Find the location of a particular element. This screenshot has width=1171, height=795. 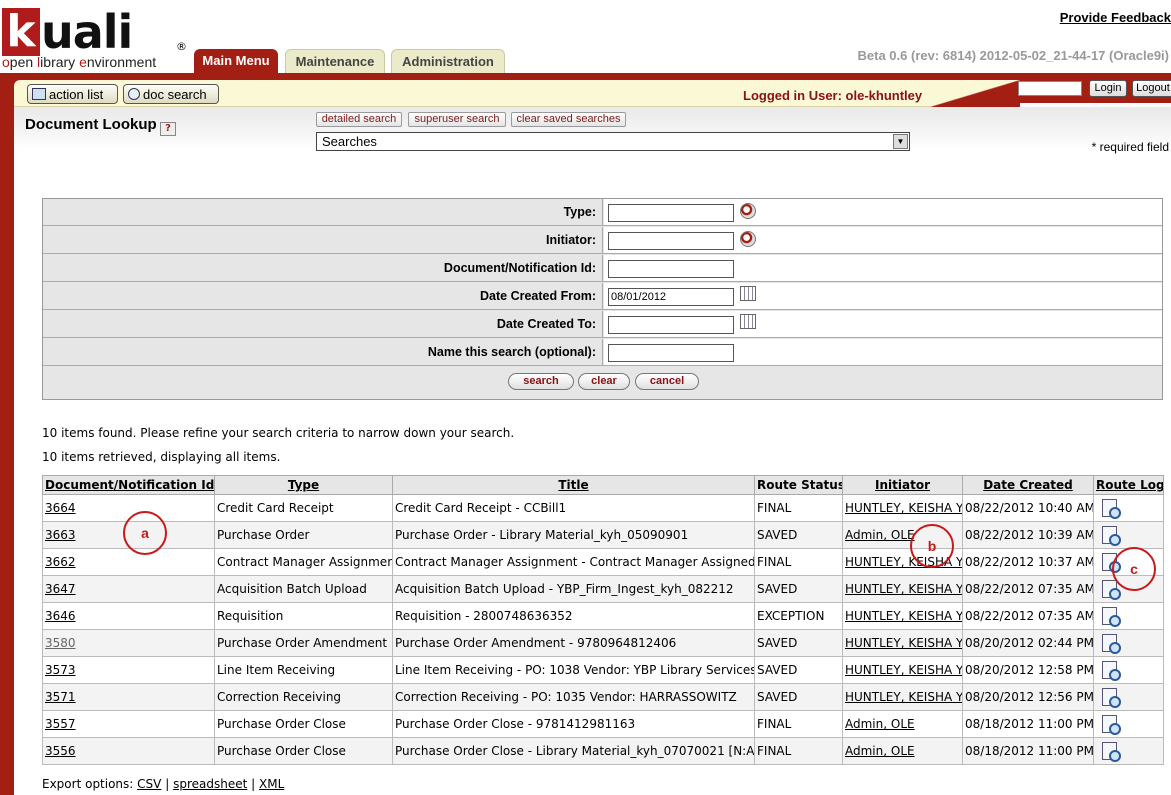

help-icon: ? is located at coordinates (168, 129).